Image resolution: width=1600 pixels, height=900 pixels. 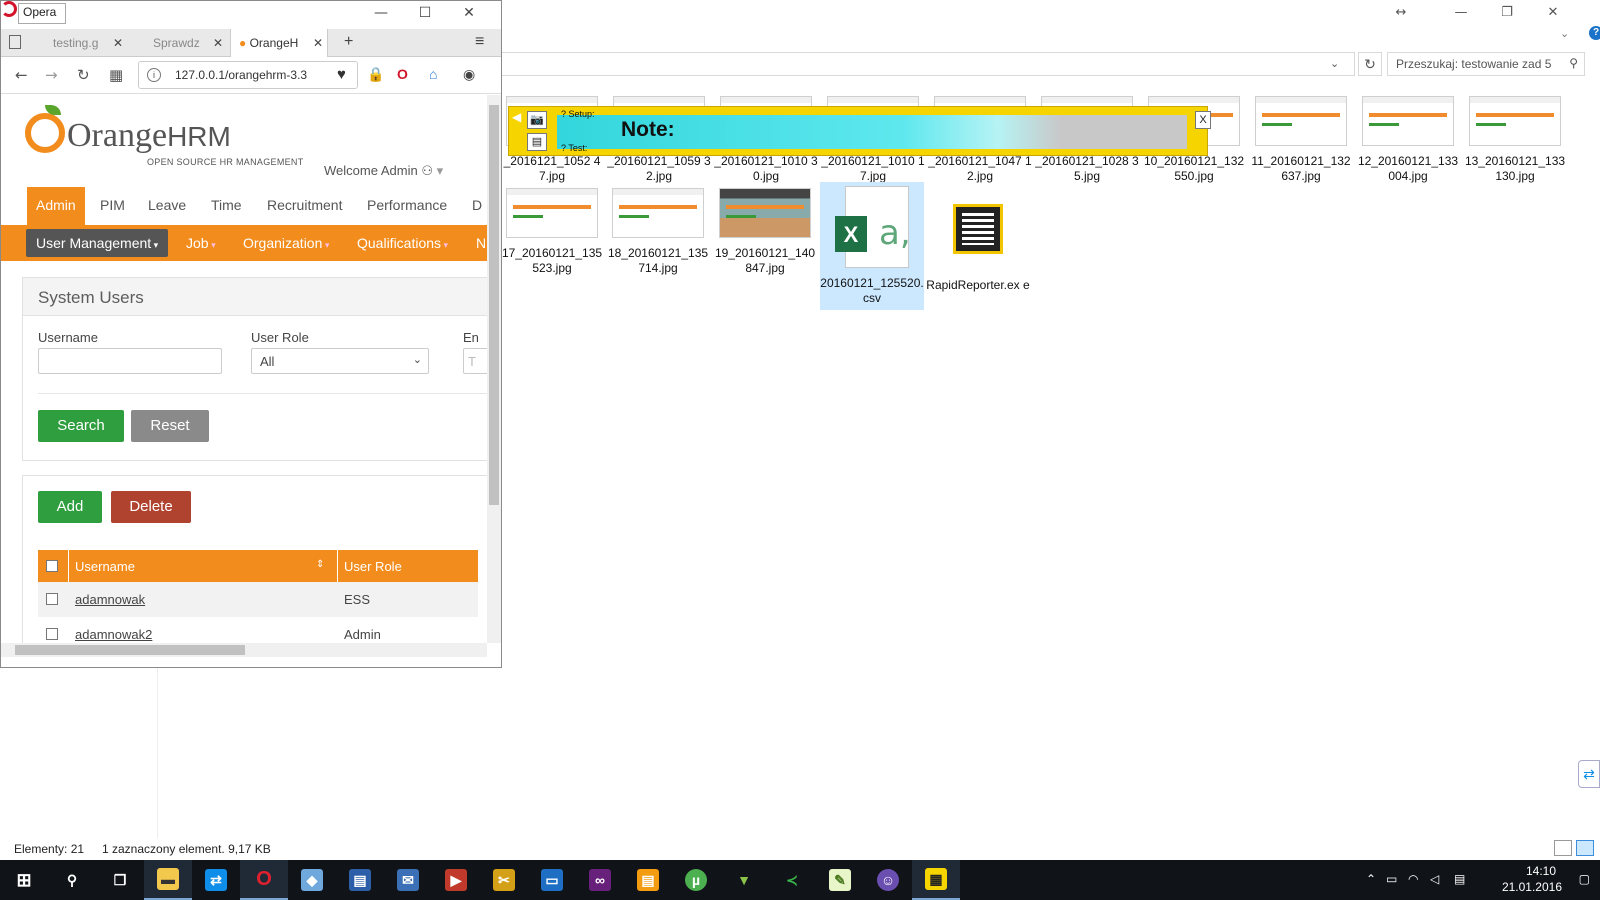 I want to click on reset-button: Reset, so click(x=170, y=426).